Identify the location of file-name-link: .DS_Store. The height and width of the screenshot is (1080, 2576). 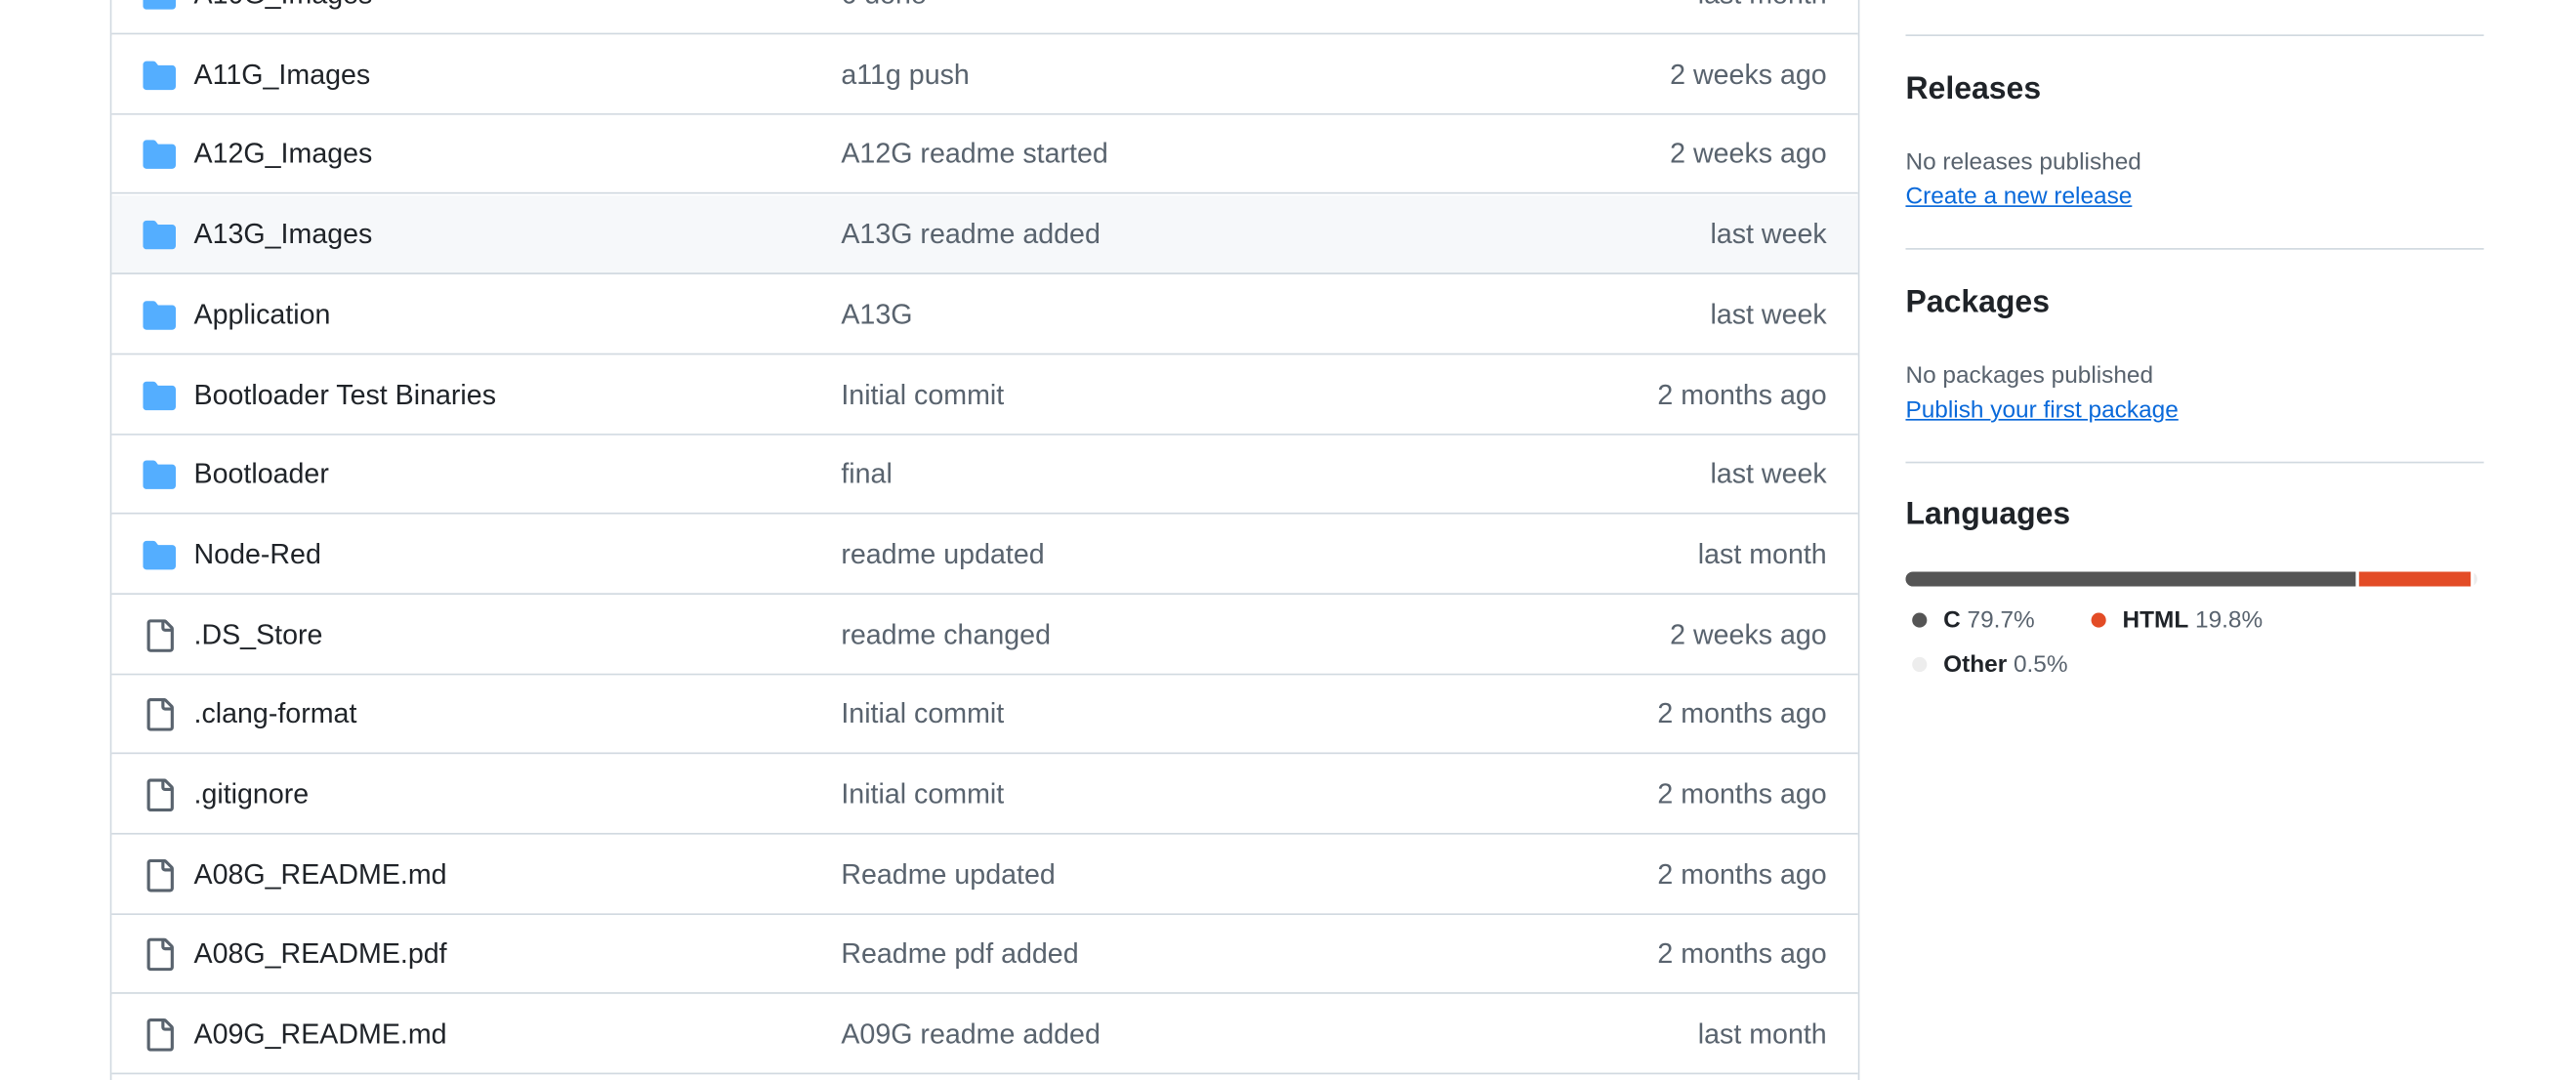
(258, 636).